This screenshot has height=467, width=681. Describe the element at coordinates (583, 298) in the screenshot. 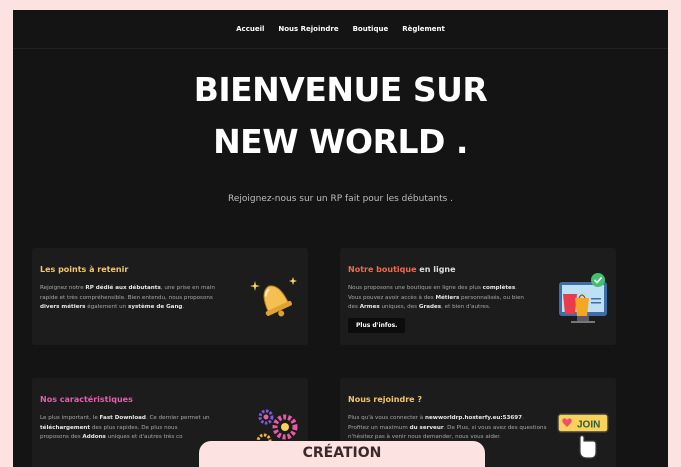

I see `shopping-bag-icon` at that location.